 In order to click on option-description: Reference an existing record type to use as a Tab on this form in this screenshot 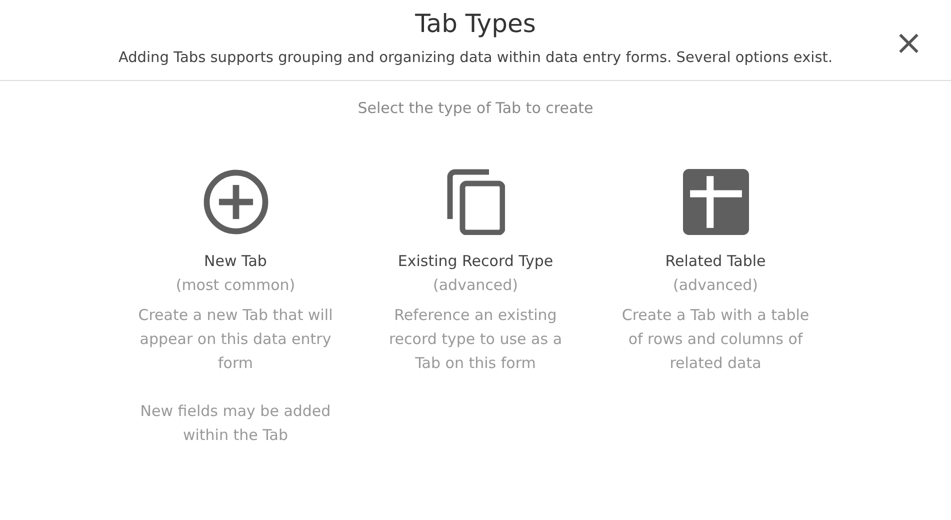, I will do `click(476, 339)`.